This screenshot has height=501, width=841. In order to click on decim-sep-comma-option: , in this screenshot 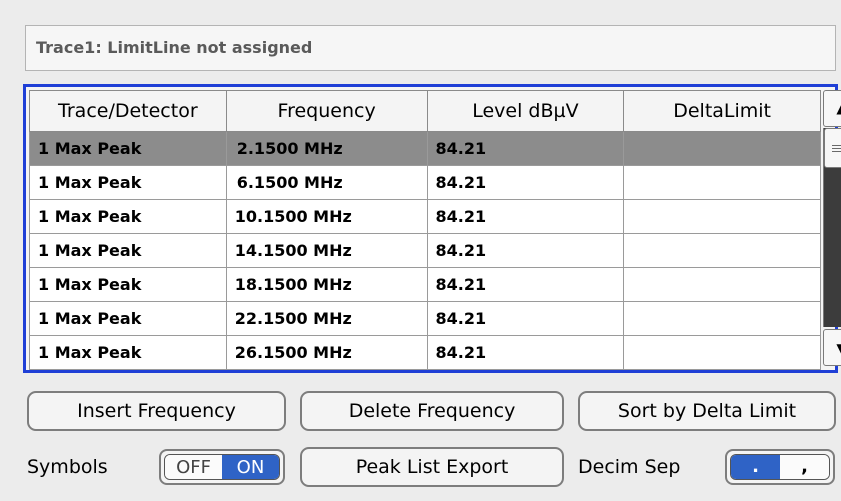, I will do `click(804, 467)`.